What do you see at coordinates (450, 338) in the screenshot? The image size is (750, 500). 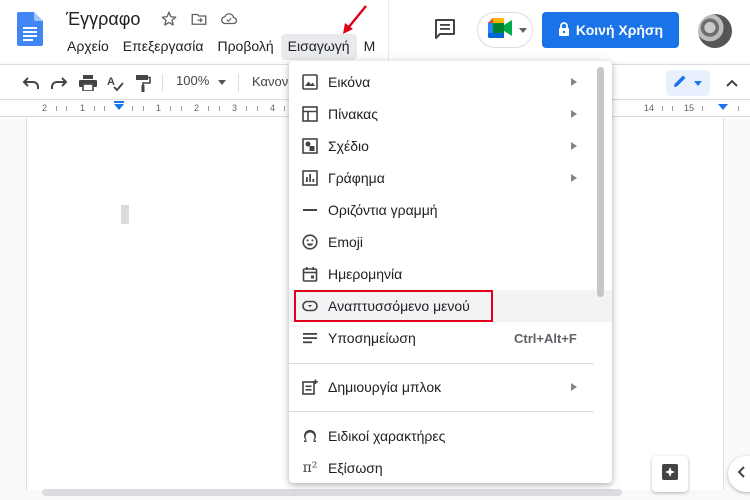 I see `menu-item-footnote: Υποσημείωση Ctrl+Alt+F` at bounding box center [450, 338].